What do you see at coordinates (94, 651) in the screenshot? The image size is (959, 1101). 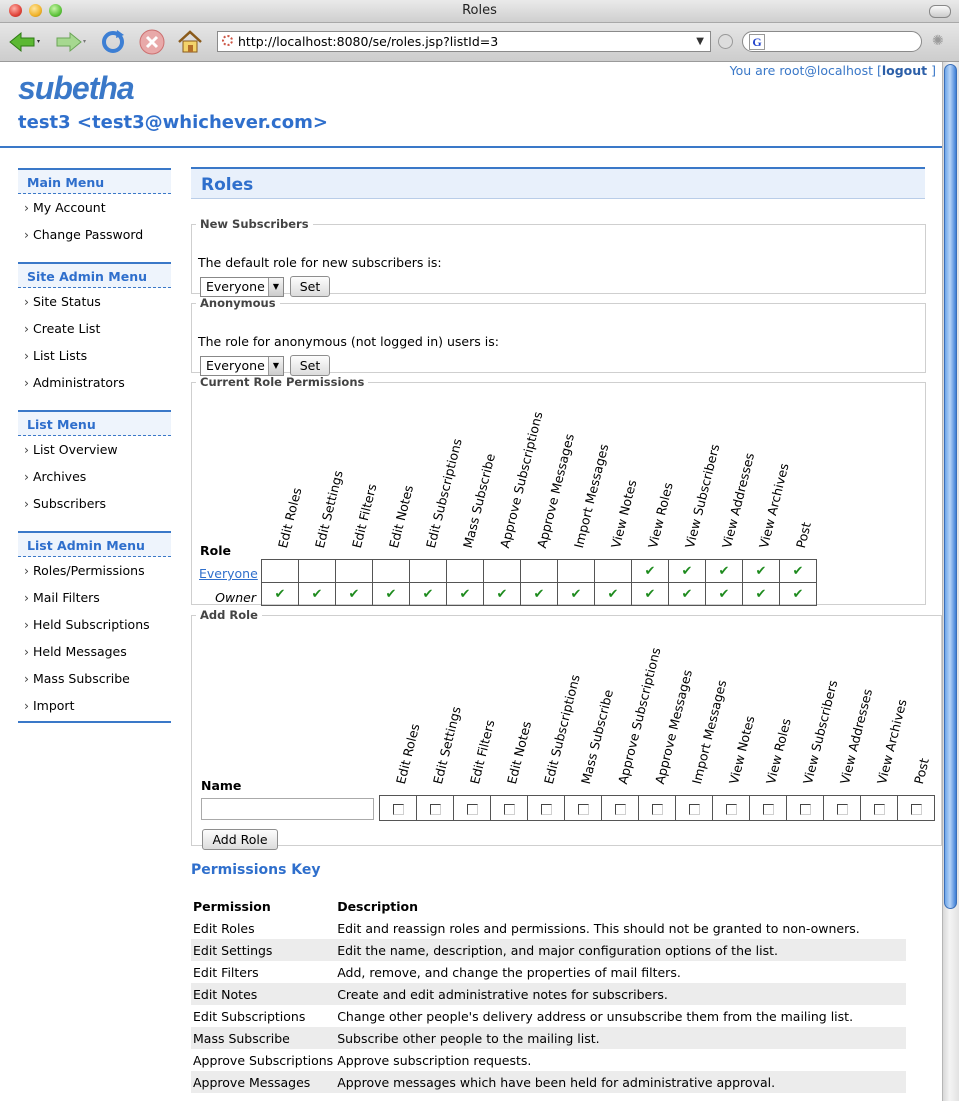 I see `menu-item-held-messages: Held Messages` at bounding box center [94, 651].